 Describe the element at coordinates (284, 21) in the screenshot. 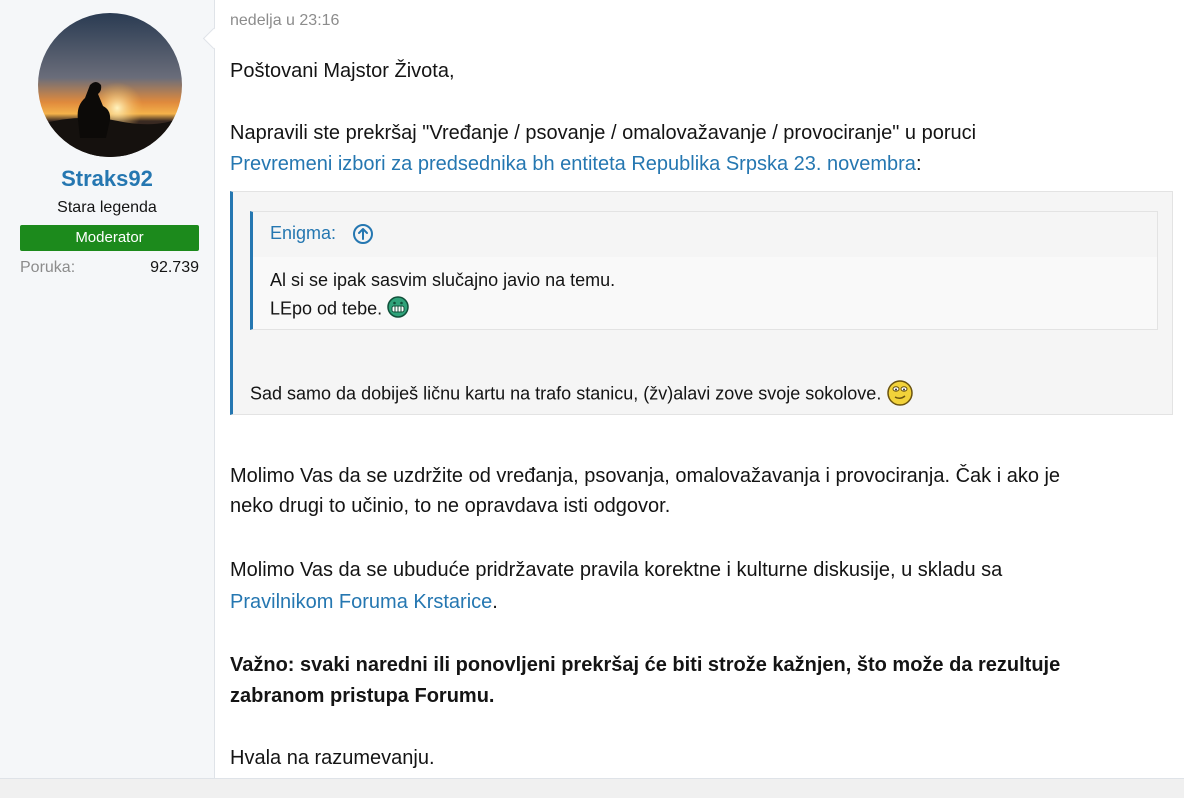

I see `post-date-link: nedelja u 23:16` at that location.